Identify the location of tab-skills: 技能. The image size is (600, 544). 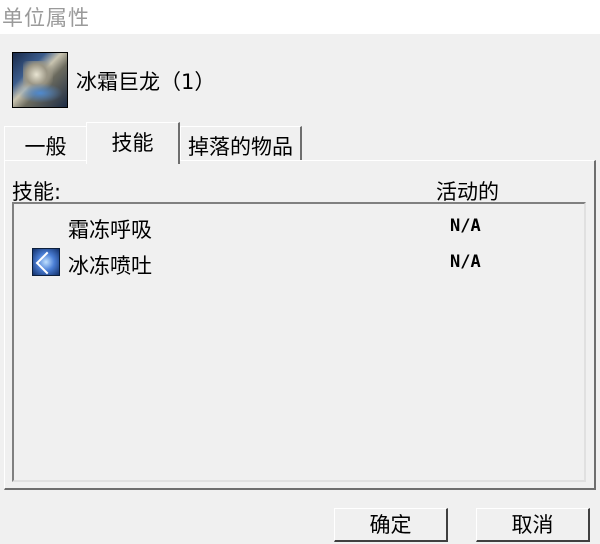
(133, 143).